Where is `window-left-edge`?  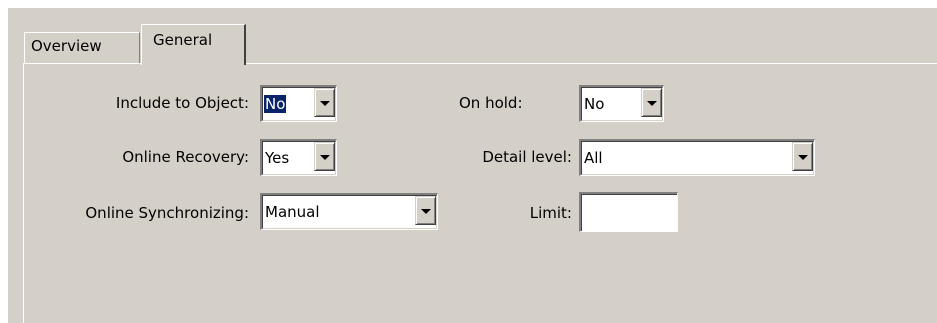
window-left-edge is located at coordinates (4, 165).